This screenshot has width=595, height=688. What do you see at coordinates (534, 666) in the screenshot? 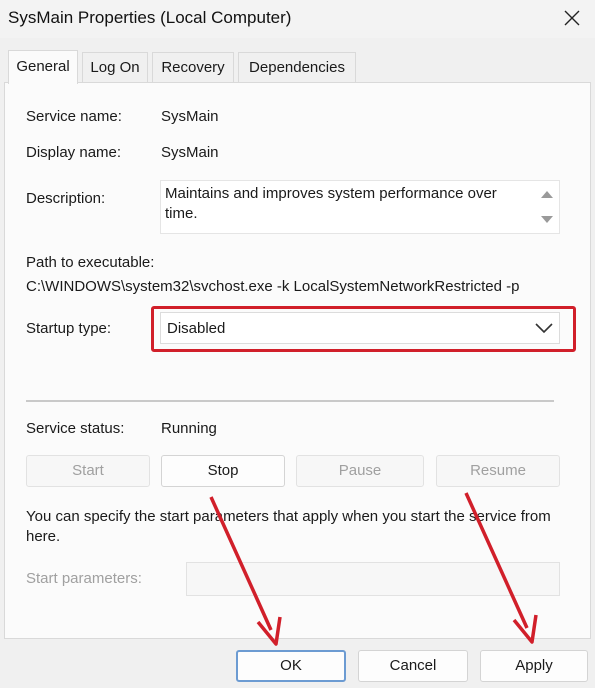
I see `apply-button: Apply` at bounding box center [534, 666].